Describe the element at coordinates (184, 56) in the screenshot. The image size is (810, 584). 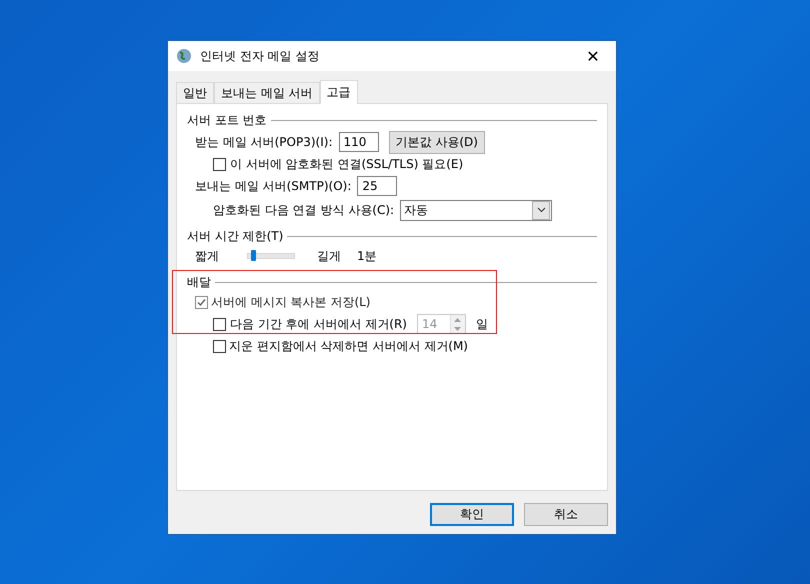
I see `globe-icon` at that location.